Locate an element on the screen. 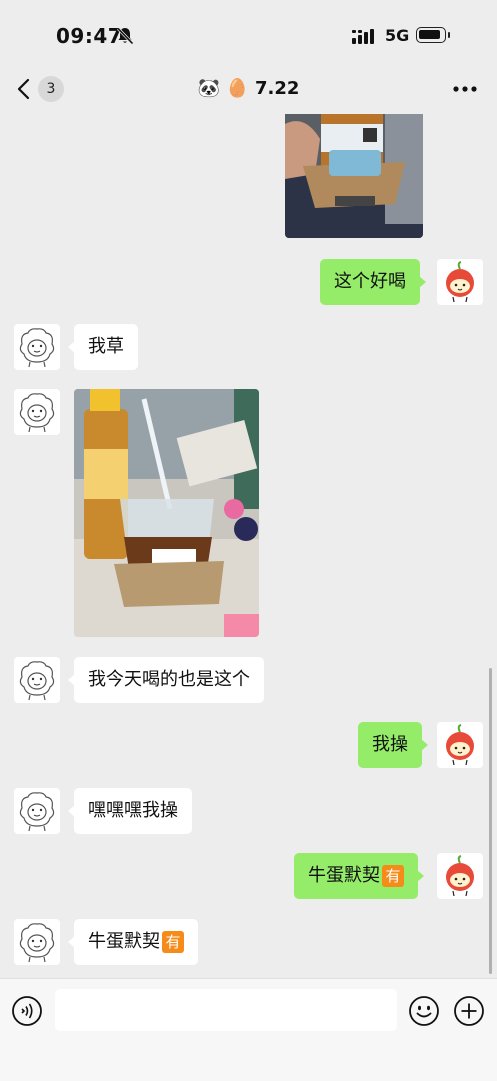 The image size is (497, 1081). message-bubble-received: 我草 is located at coordinates (103, 347).